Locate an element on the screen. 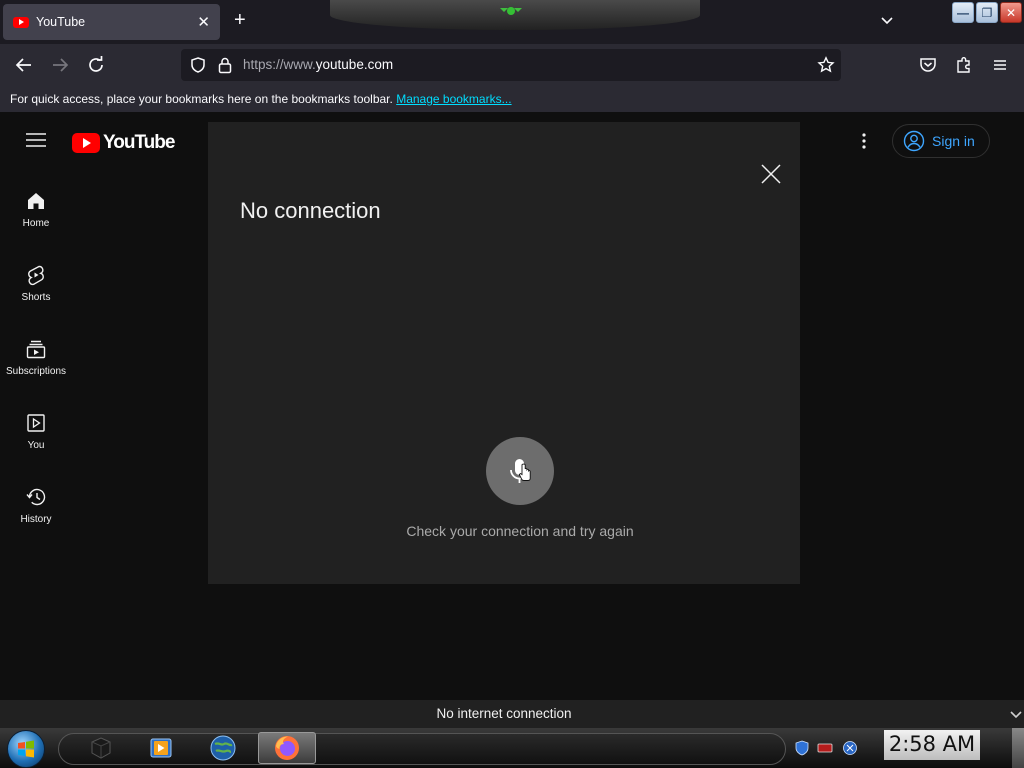 The image size is (1024, 768). taskbar-app-media-player is located at coordinates (161, 748).